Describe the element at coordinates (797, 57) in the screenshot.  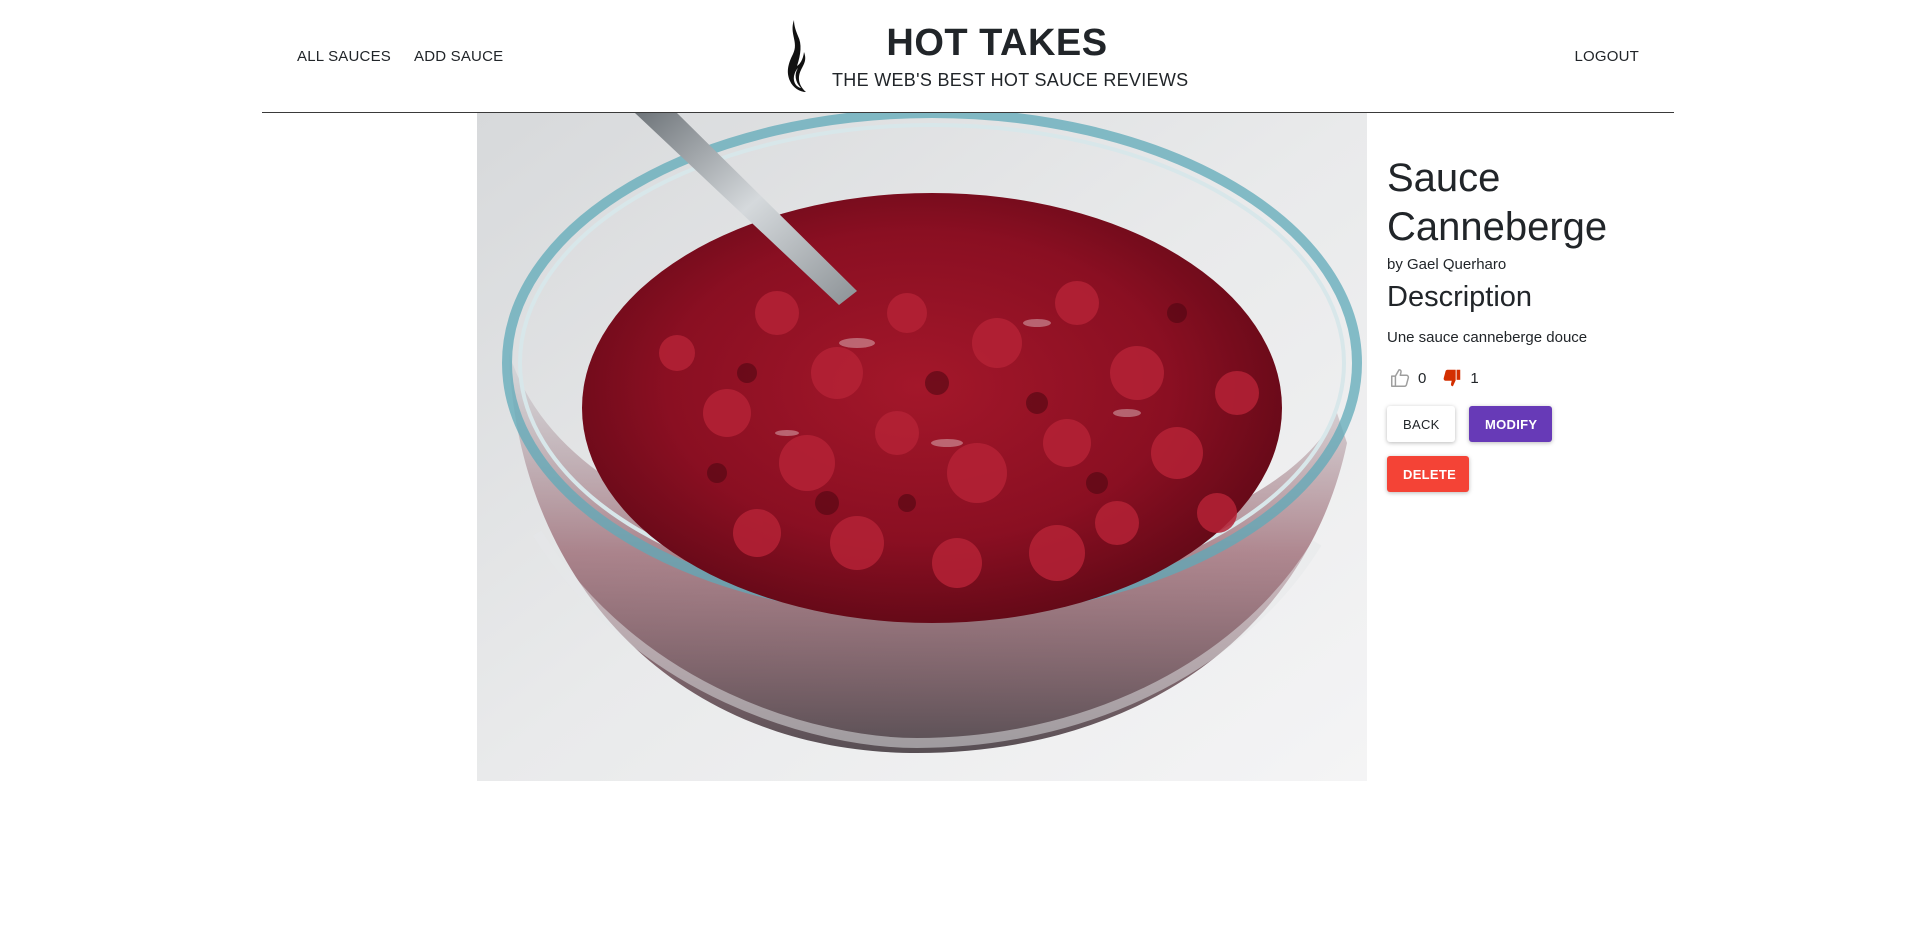
I see `flame-icon` at that location.